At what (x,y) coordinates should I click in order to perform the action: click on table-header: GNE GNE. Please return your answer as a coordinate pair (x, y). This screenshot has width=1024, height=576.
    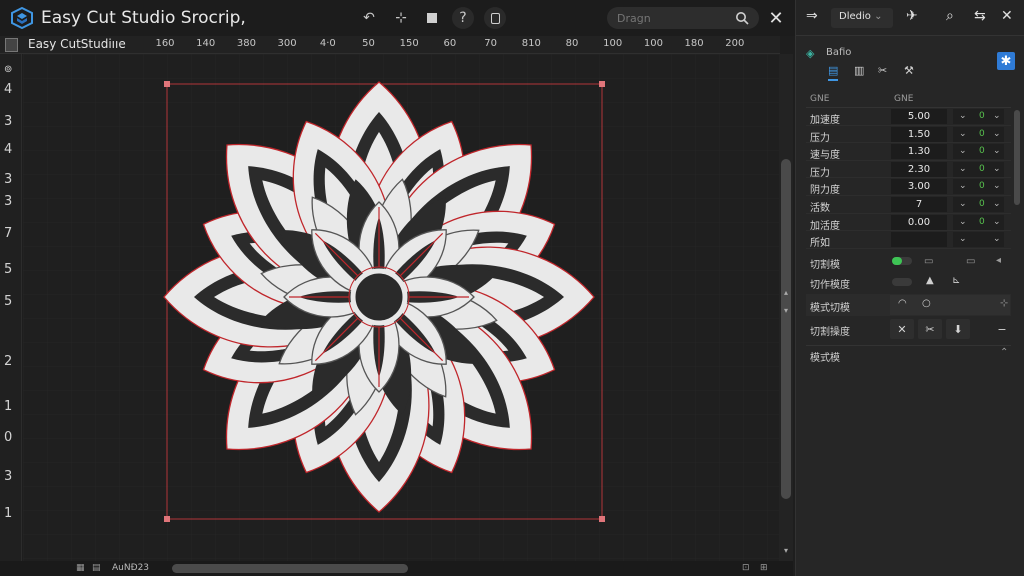
    Looking at the image, I should click on (908, 100).